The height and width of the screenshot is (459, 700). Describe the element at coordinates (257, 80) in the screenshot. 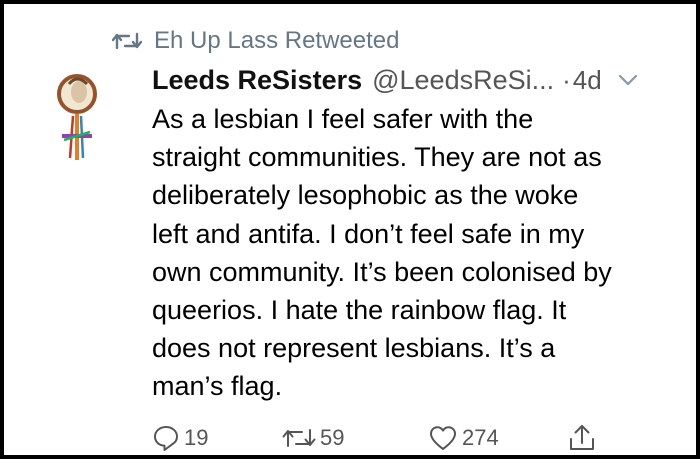

I see `display-name: Leeds ReSisters` at that location.